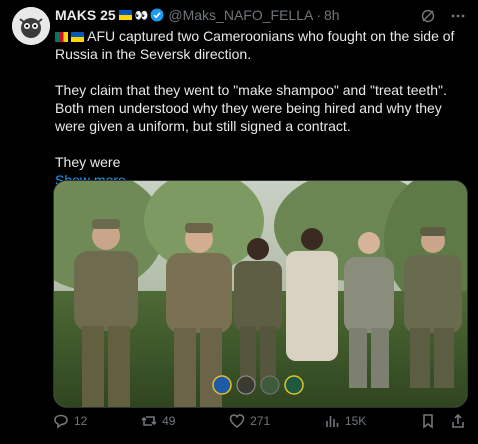  Describe the element at coordinates (158, 421) in the screenshot. I see `repost-button: 49` at that location.